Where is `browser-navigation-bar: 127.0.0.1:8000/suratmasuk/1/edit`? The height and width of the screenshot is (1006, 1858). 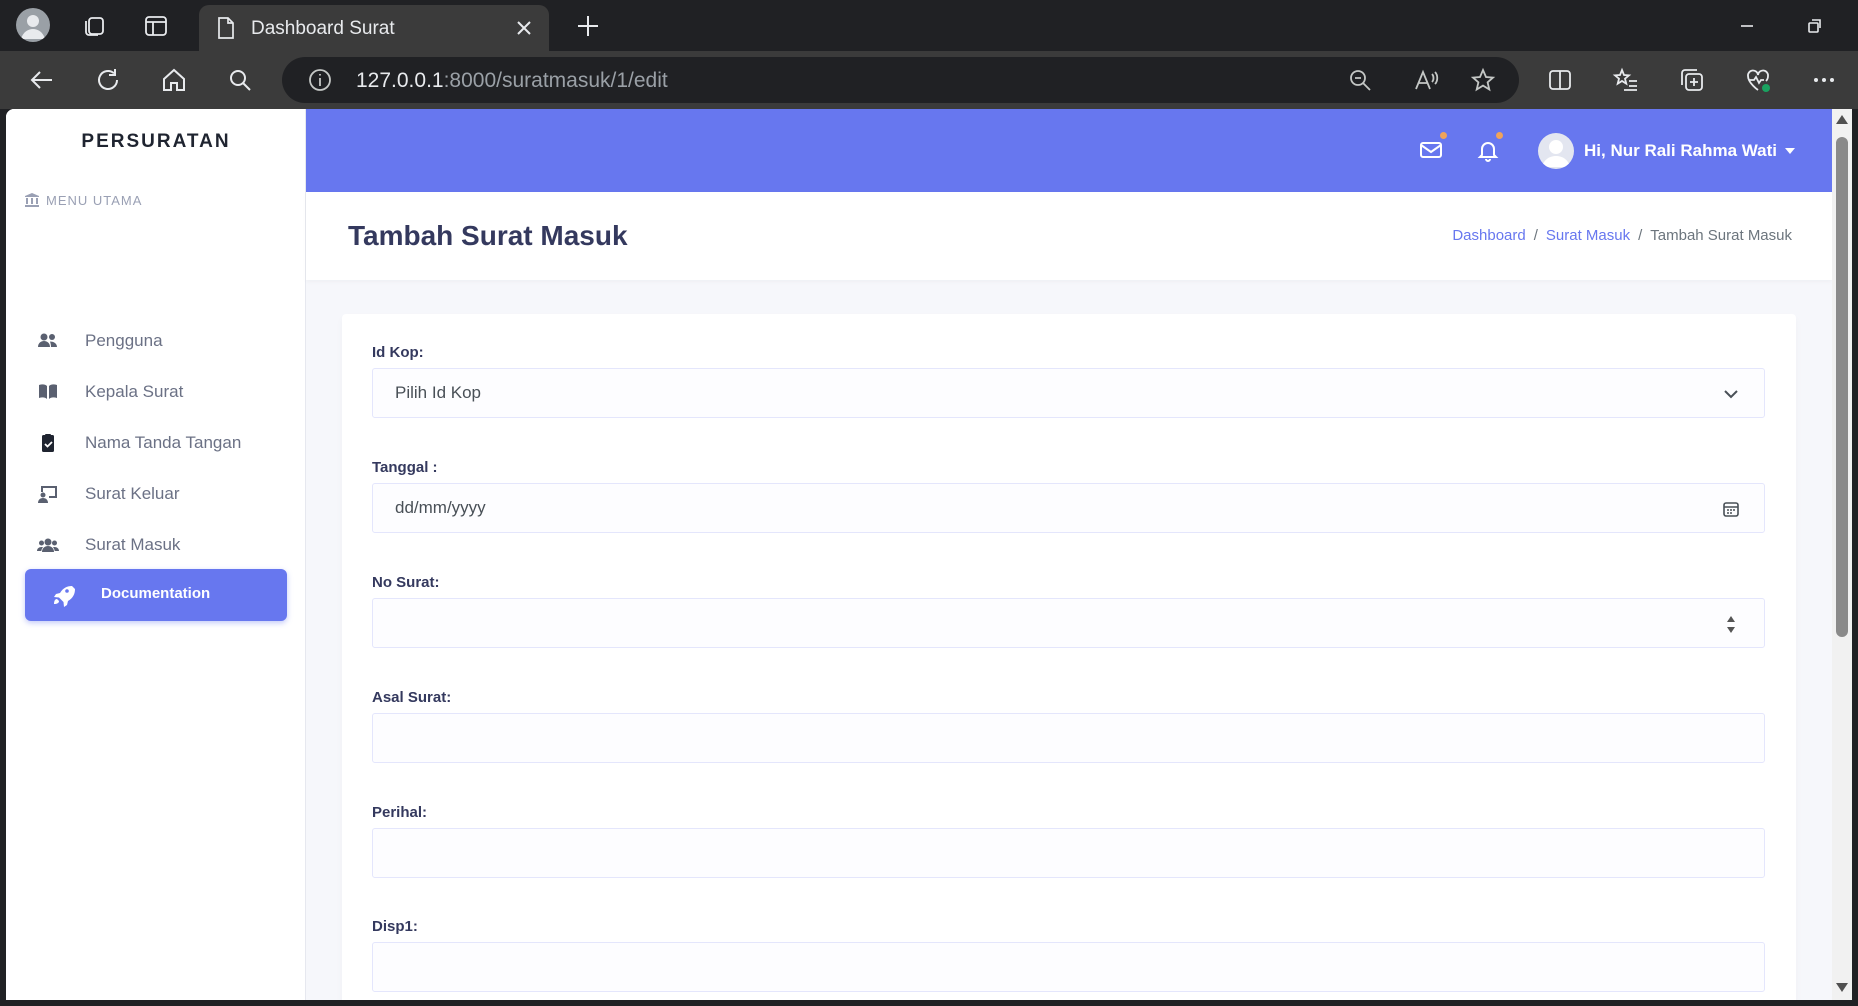 browser-navigation-bar: 127.0.0.1:8000/suratmasuk/1/edit is located at coordinates (929, 80).